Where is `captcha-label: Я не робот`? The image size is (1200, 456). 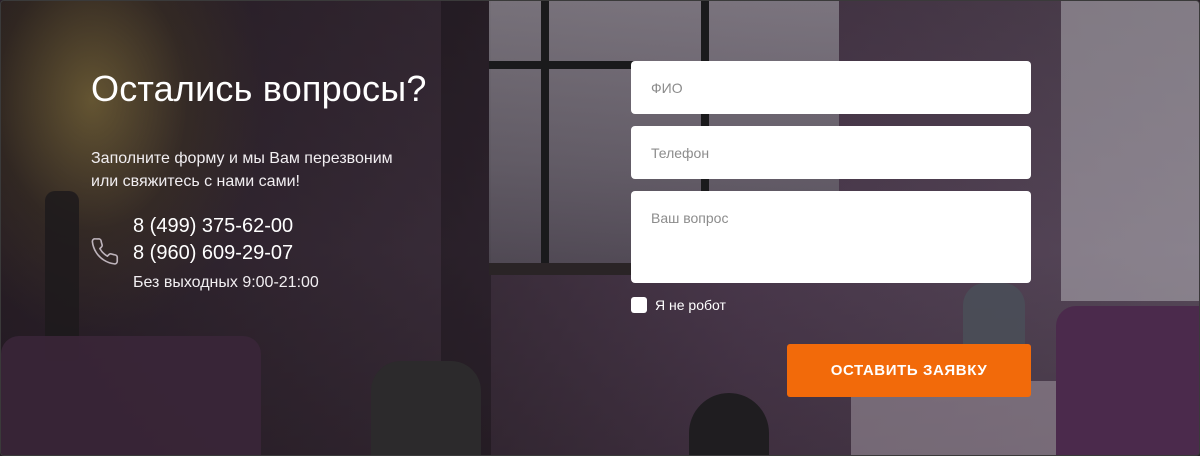 captcha-label: Я не робот is located at coordinates (690, 305).